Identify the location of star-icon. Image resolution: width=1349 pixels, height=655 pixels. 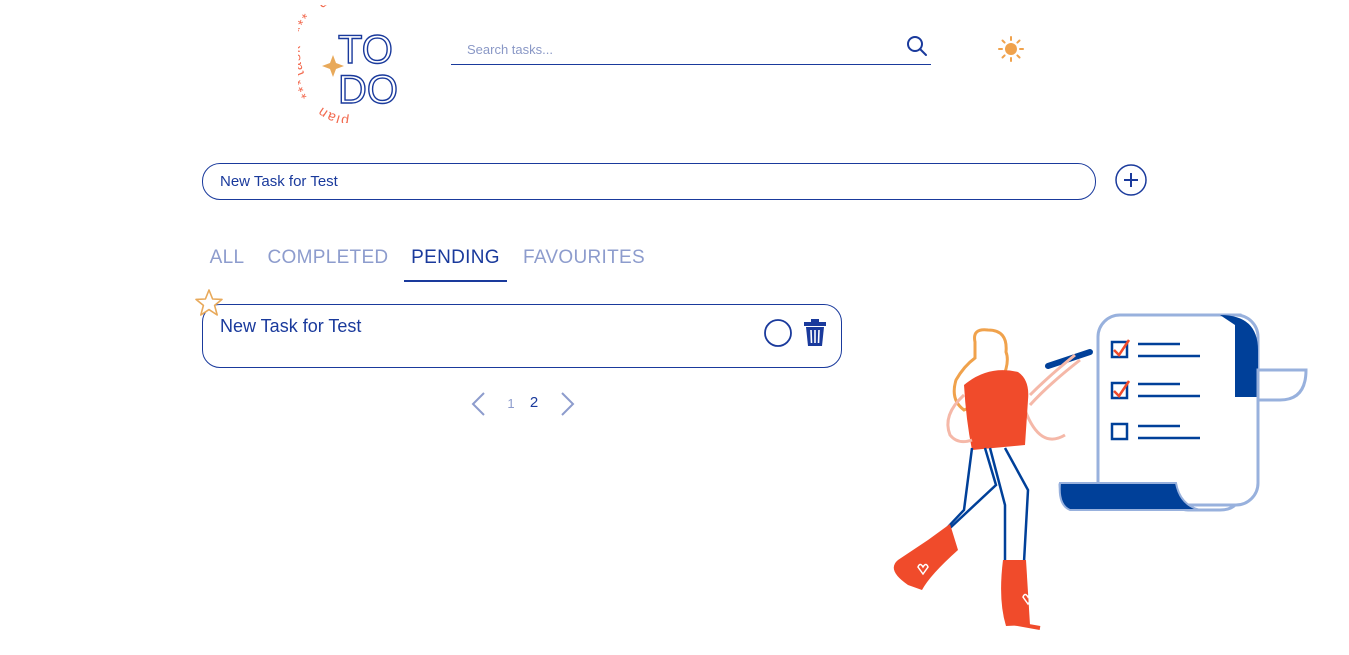
(209, 302).